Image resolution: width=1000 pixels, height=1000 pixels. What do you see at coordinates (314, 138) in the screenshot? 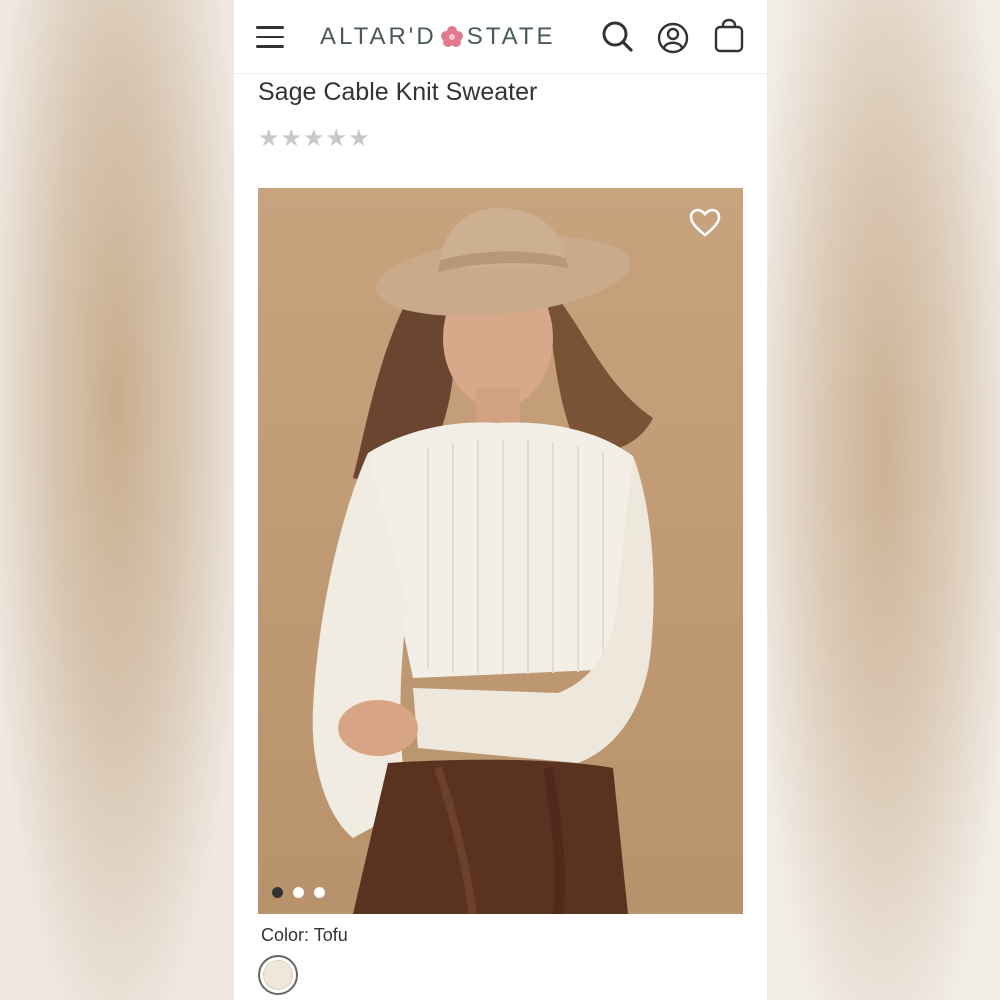
I see `rating-stars: ★★★★★` at bounding box center [314, 138].